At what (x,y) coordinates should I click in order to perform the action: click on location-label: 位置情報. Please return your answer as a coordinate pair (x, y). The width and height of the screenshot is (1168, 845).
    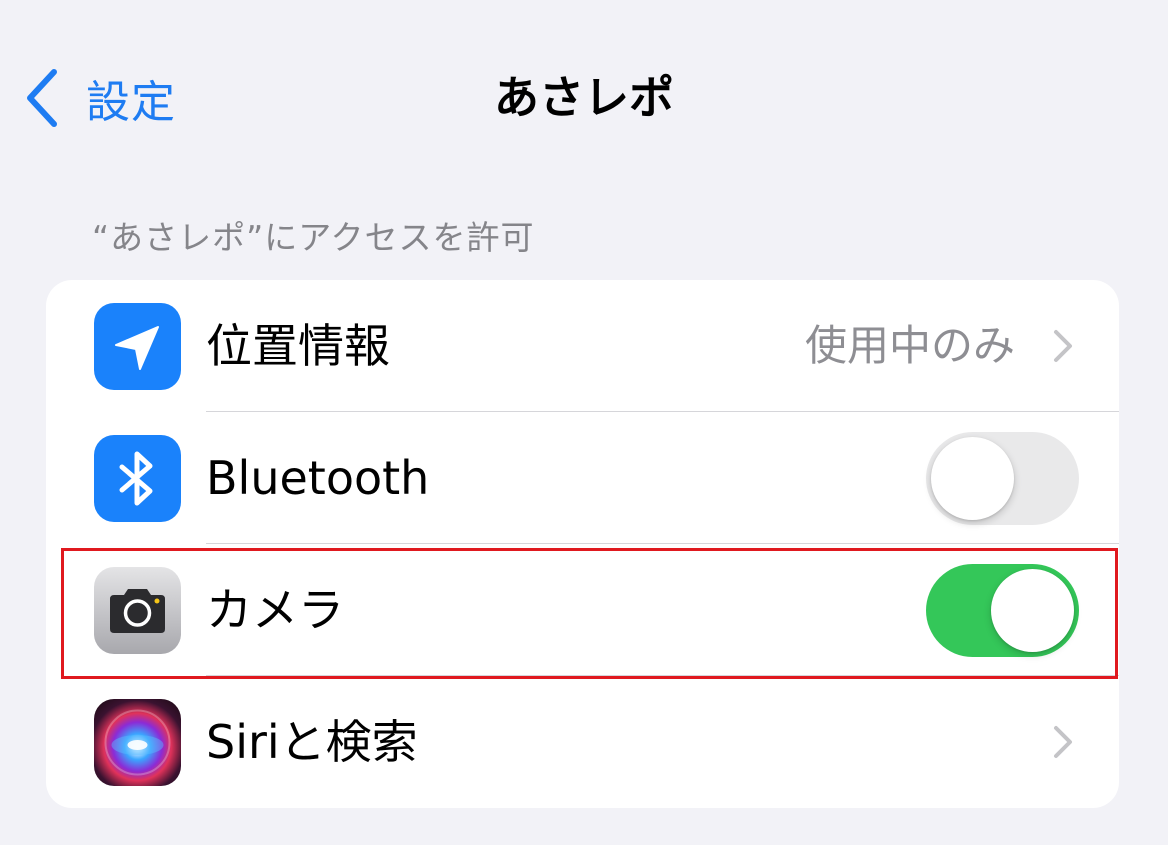
    Looking at the image, I should click on (298, 346).